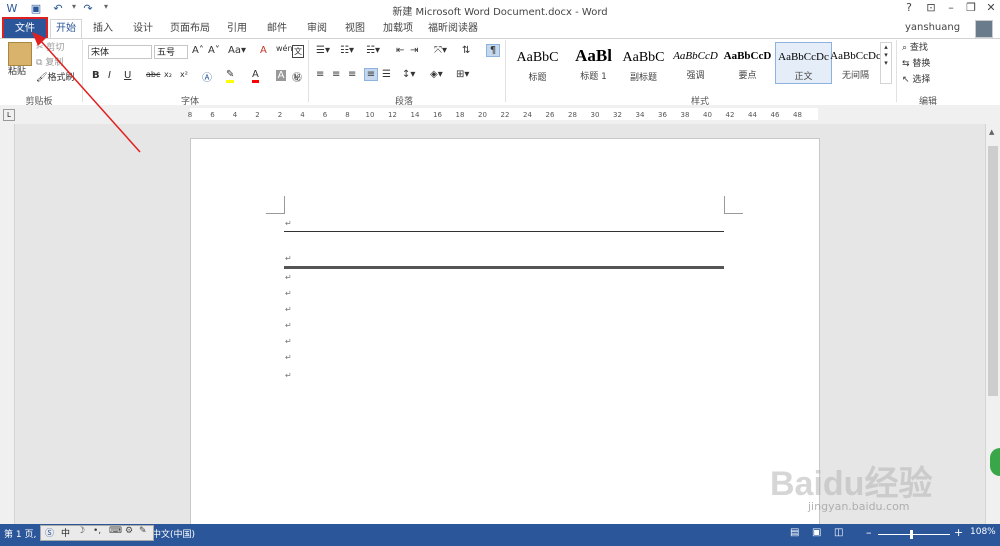  Describe the element at coordinates (143, 531) in the screenshot. I see `ime-tools-icon: ✎` at that location.